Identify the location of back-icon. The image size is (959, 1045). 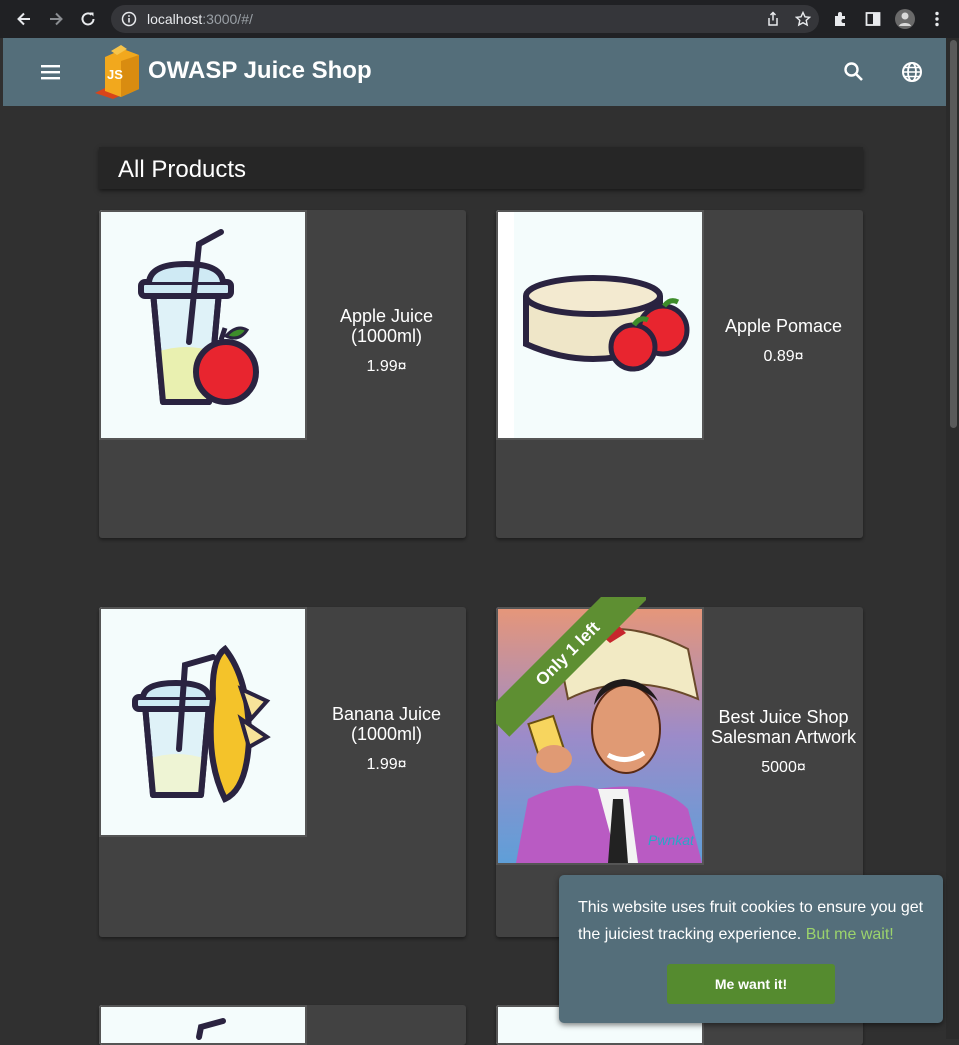
(24, 19).